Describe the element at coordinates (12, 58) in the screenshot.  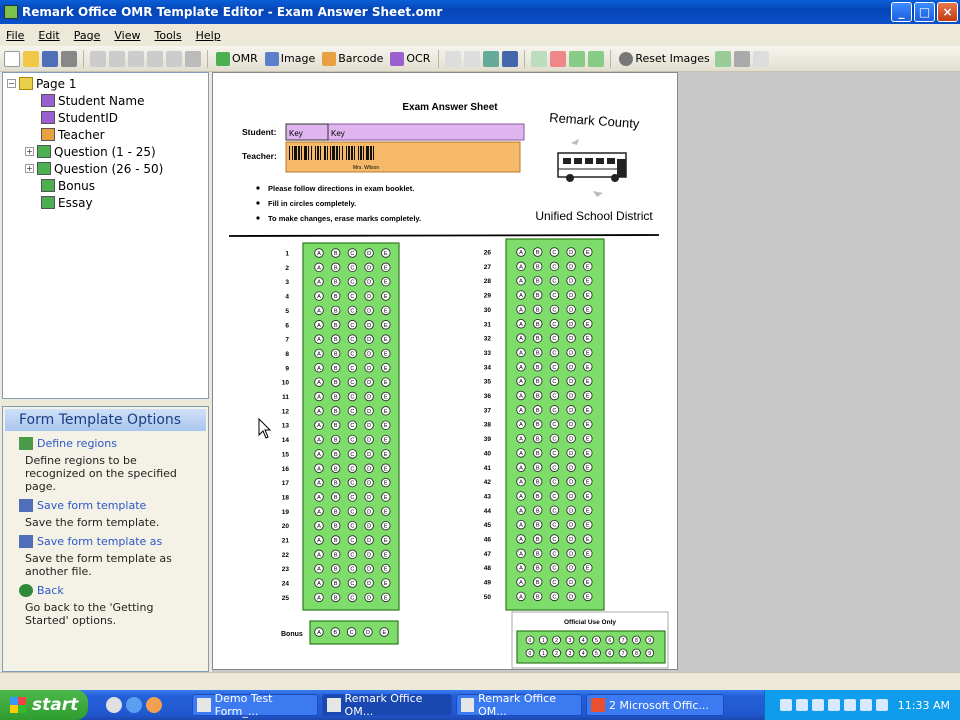
I see `new-icon` at that location.